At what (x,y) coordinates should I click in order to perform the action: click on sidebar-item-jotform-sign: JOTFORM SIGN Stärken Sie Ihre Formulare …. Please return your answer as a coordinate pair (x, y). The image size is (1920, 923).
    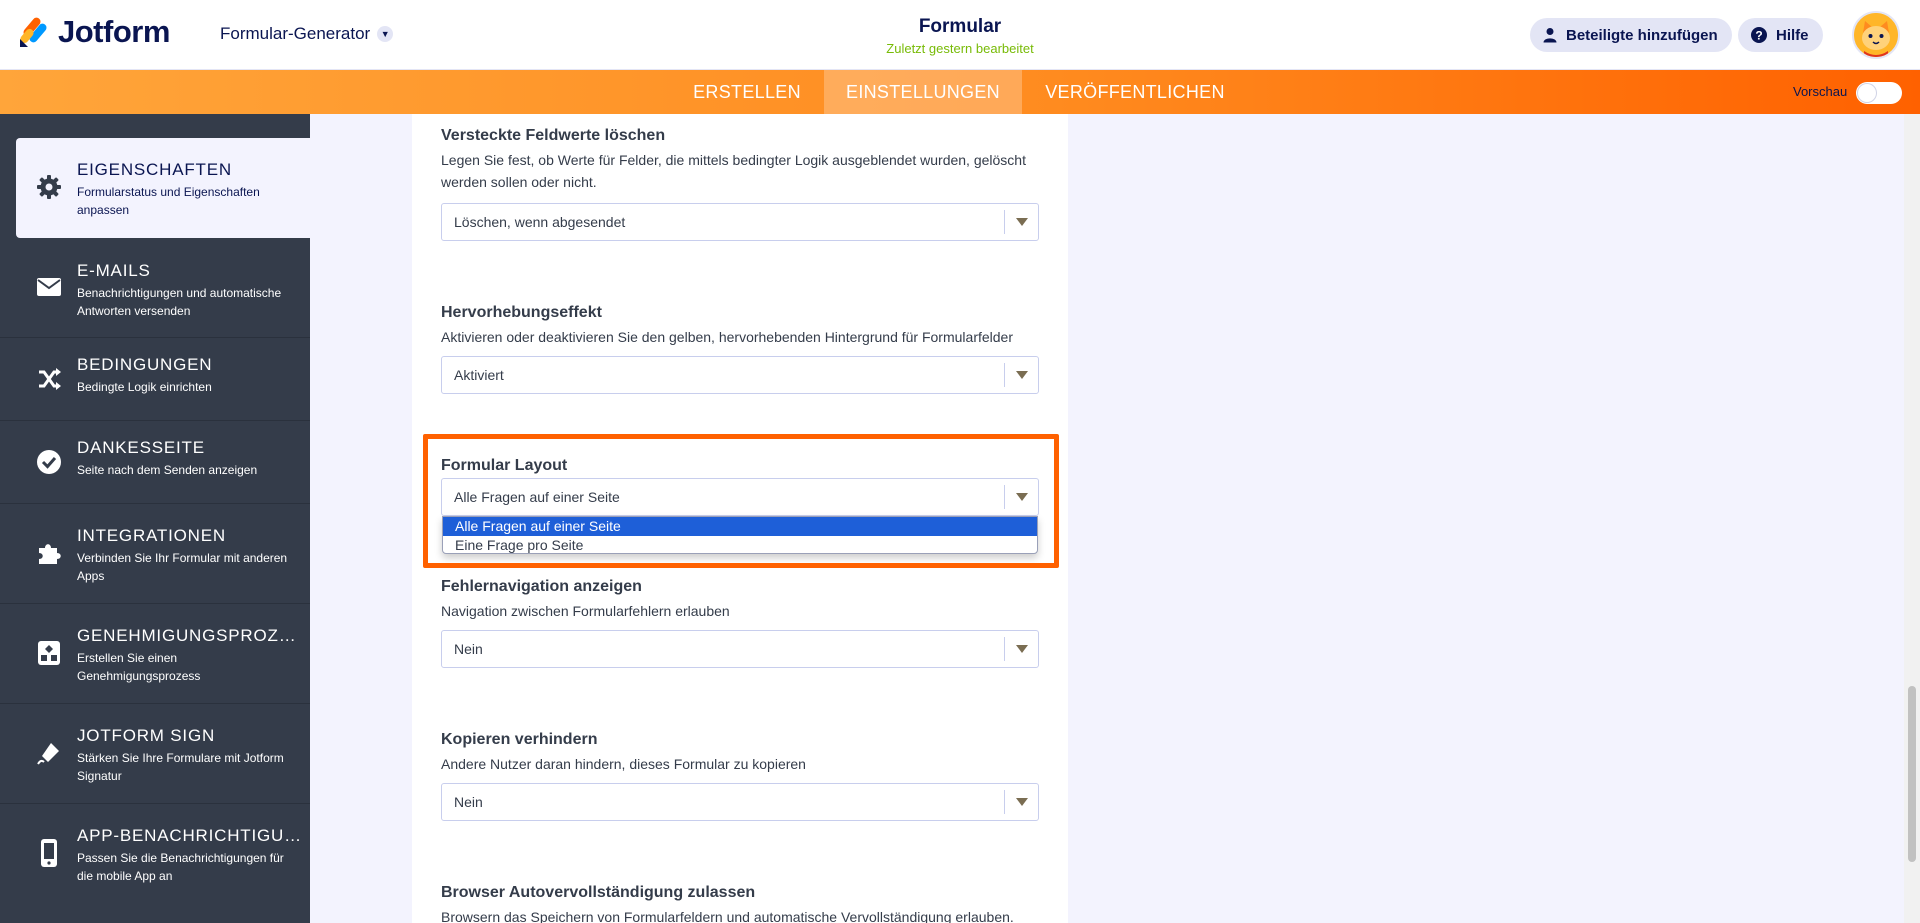
    Looking at the image, I should click on (155, 754).